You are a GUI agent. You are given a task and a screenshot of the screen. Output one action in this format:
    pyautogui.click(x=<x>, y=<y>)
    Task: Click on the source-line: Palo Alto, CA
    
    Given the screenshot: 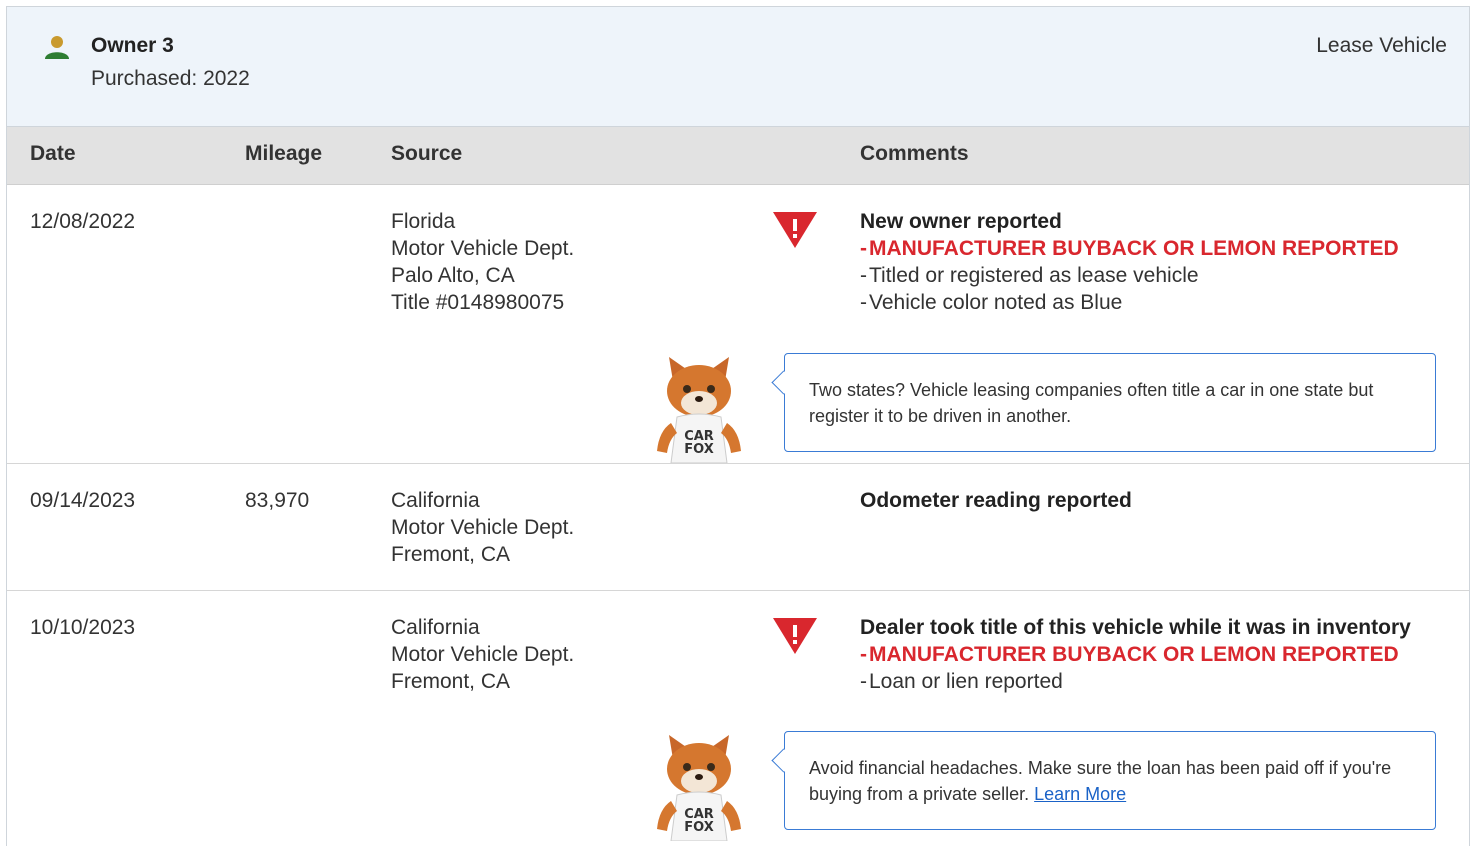 What is the action you would take?
    pyautogui.click(x=453, y=275)
    